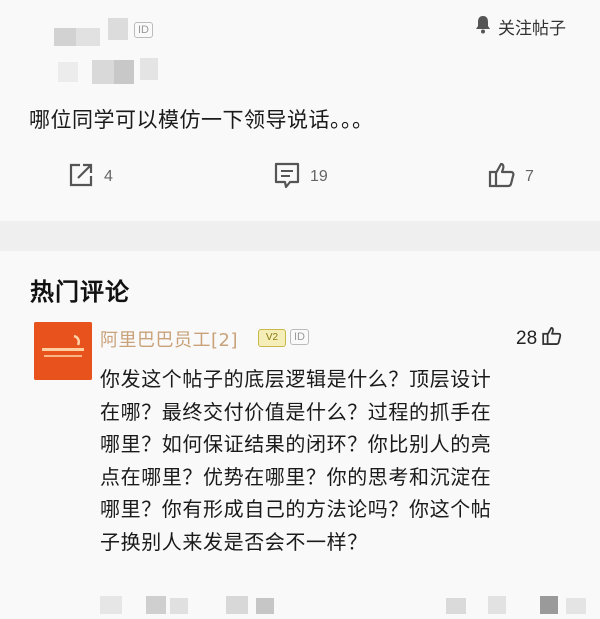 Image resolution: width=600 pixels, height=619 pixels. What do you see at coordinates (80, 292) in the screenshot?
I see `hot-comments-title: 热门评论` at bounding box center [80, 292].